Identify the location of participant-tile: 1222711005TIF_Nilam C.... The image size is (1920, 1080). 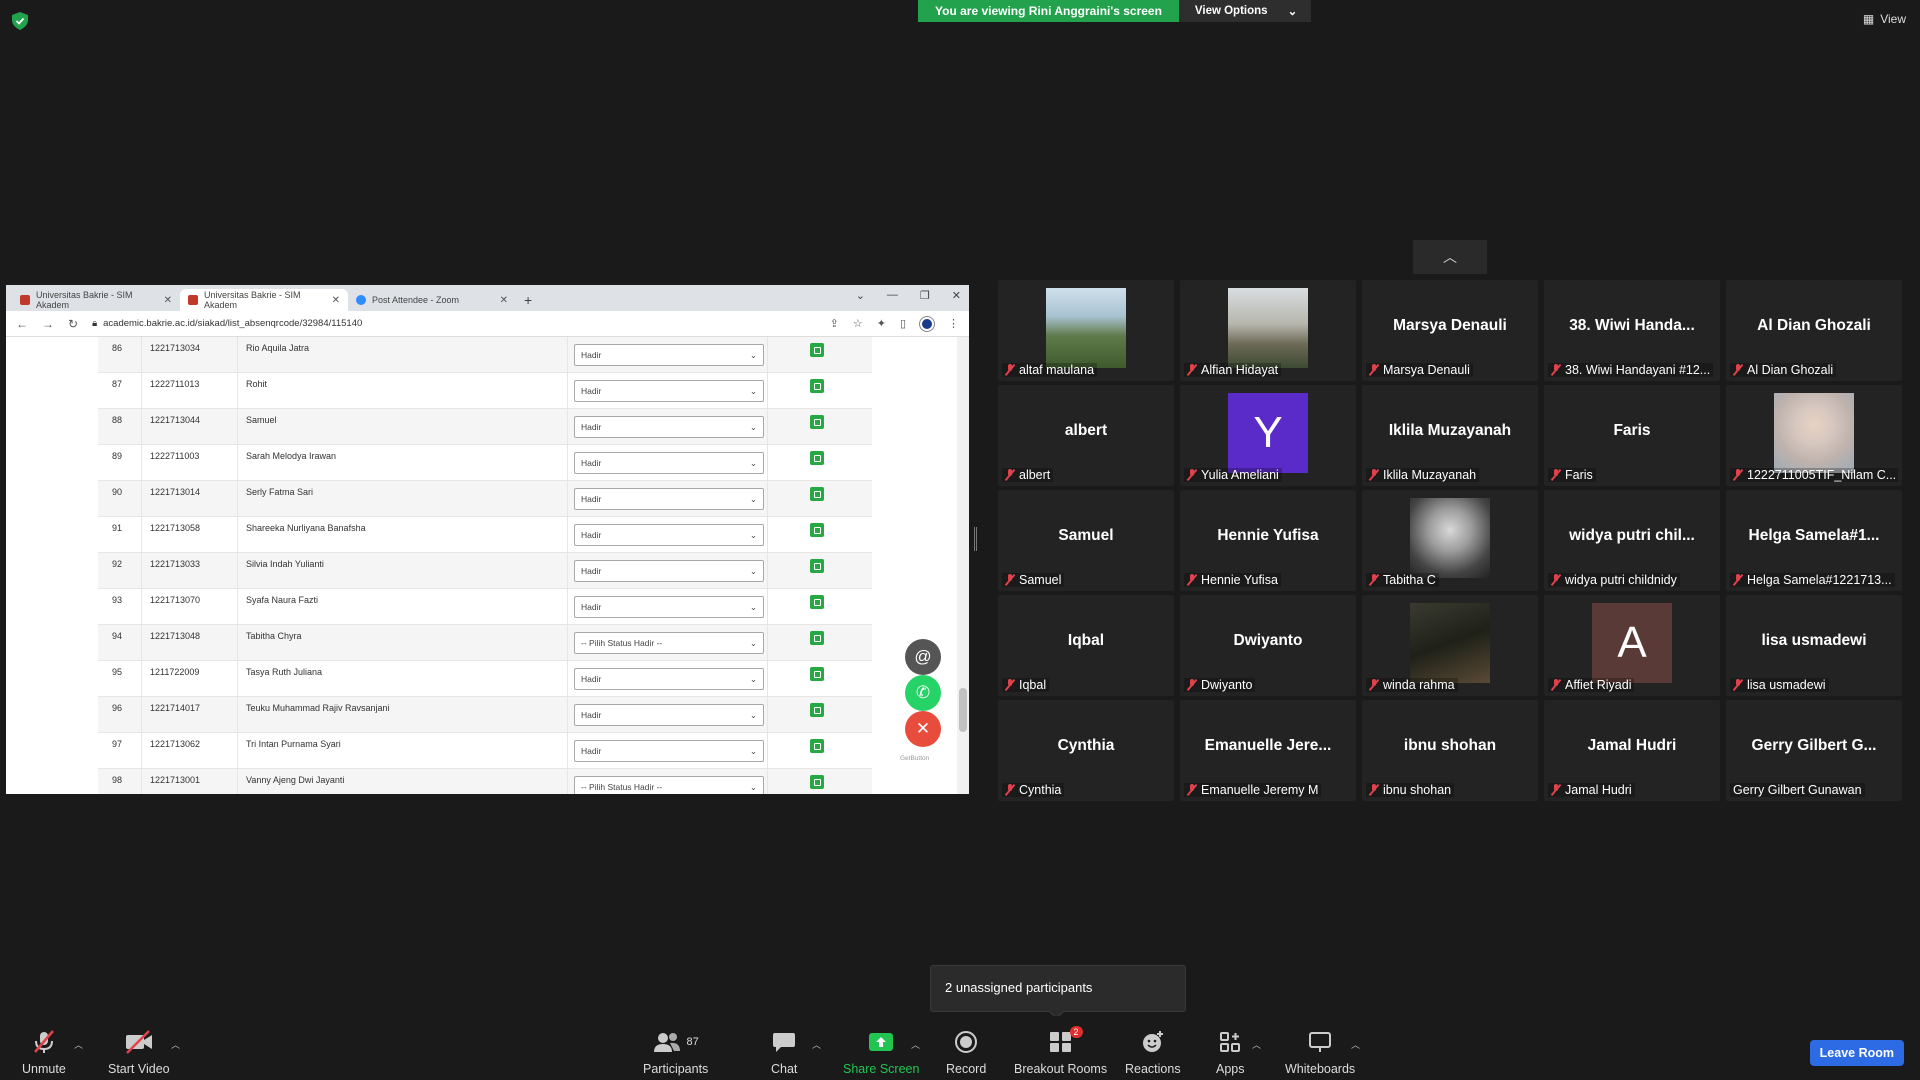
(1814, 435).